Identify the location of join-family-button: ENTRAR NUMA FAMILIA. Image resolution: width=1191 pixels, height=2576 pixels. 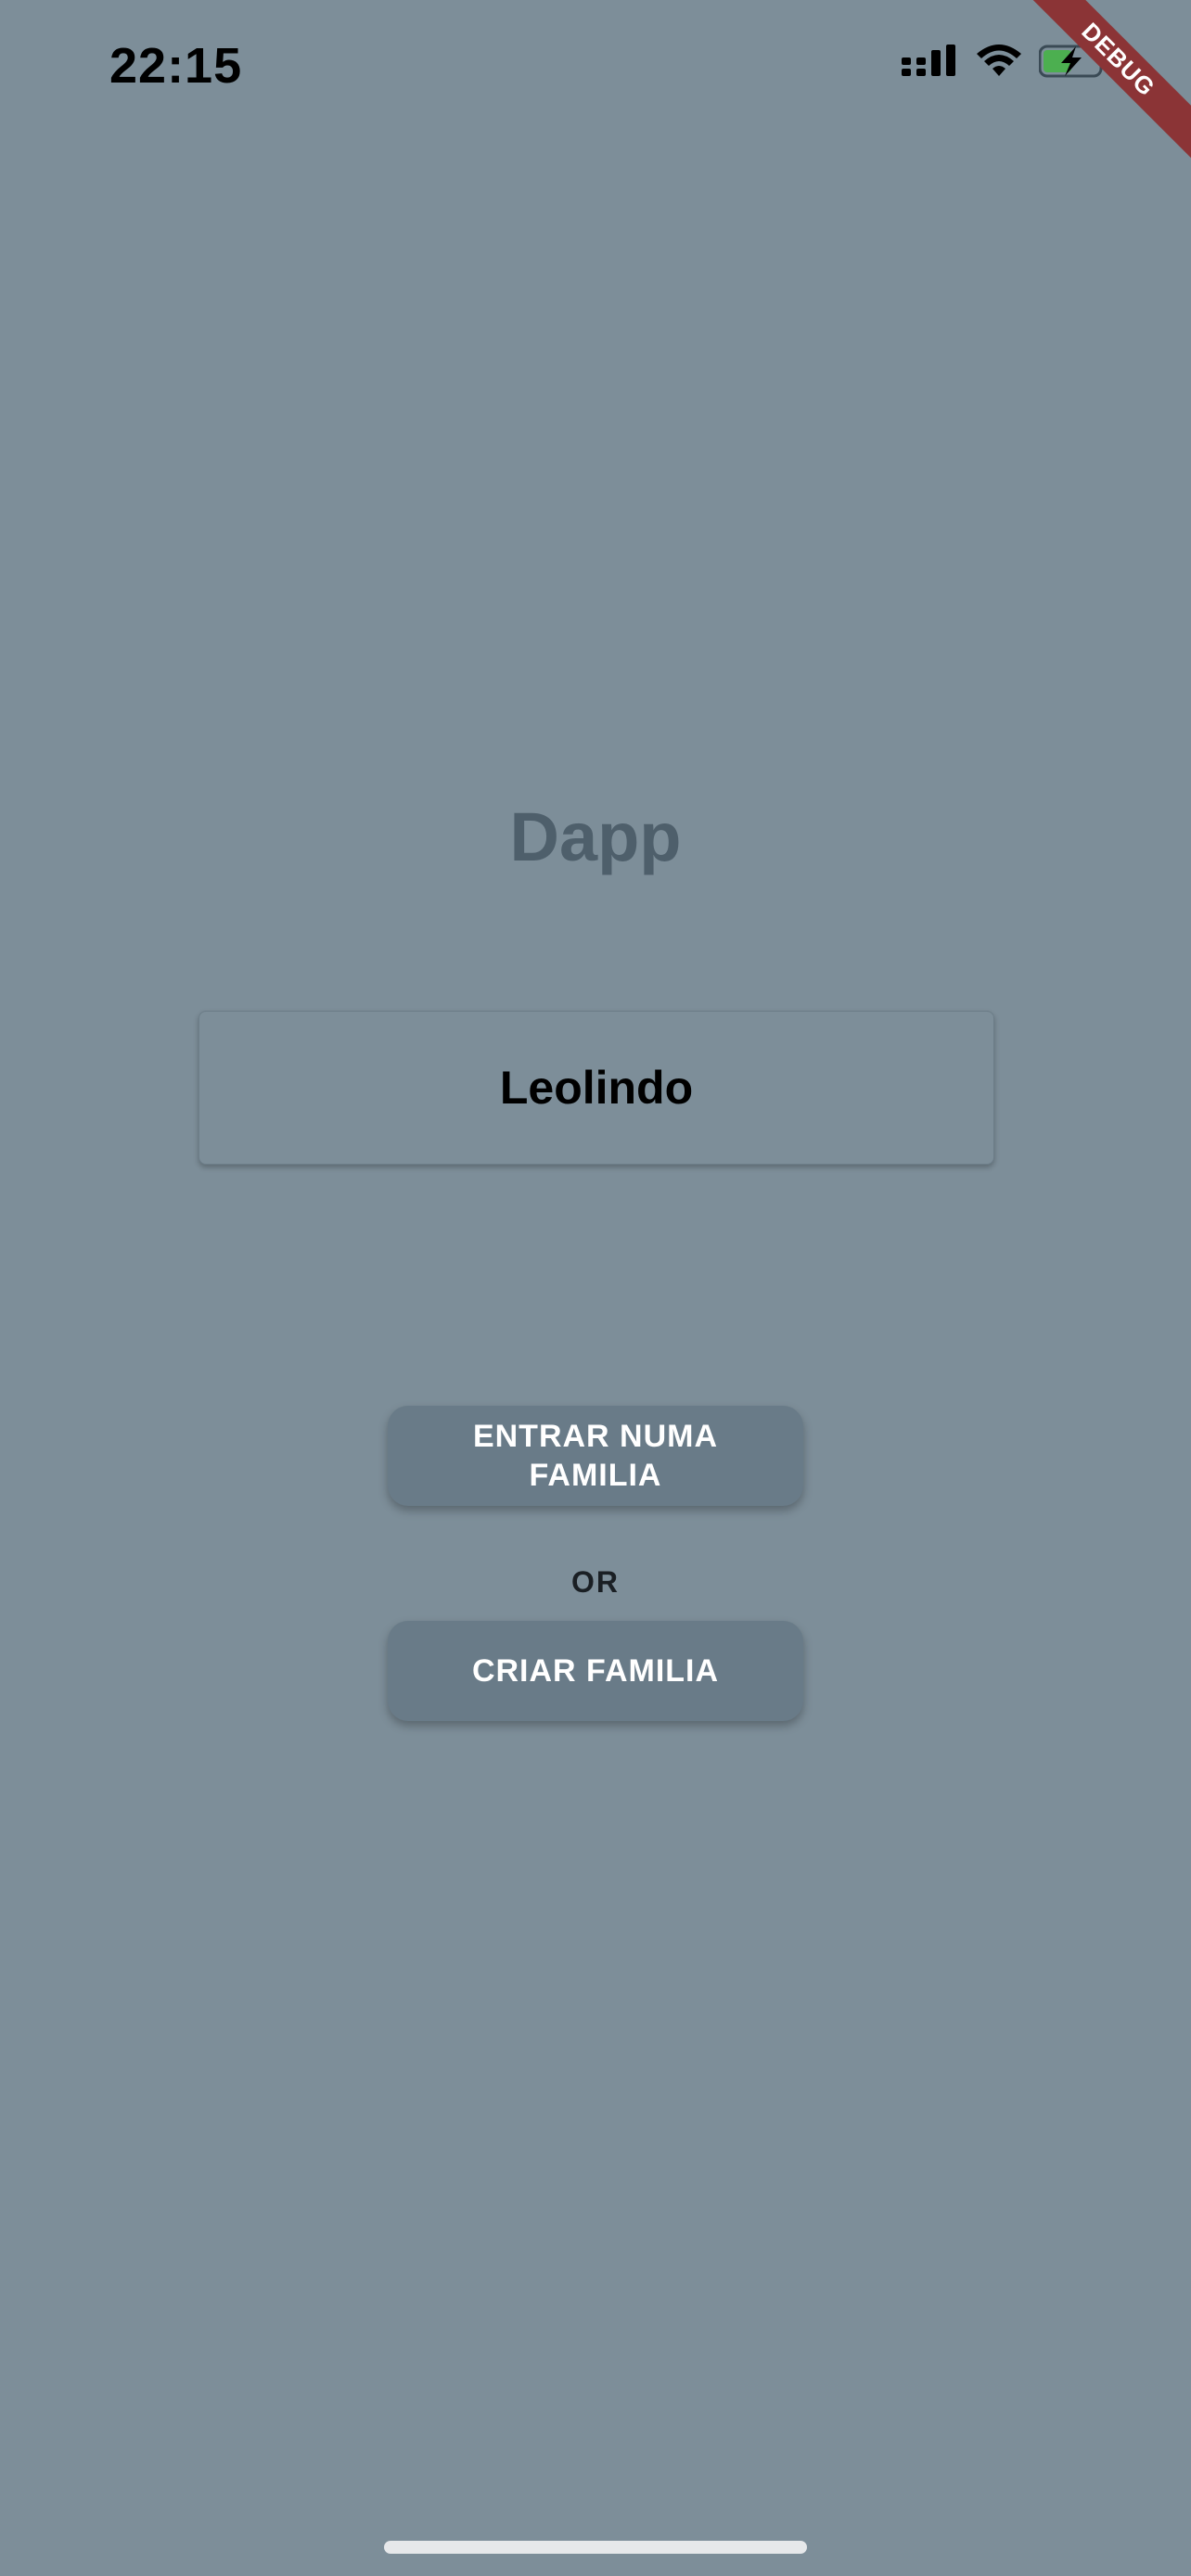
(595, 1456).